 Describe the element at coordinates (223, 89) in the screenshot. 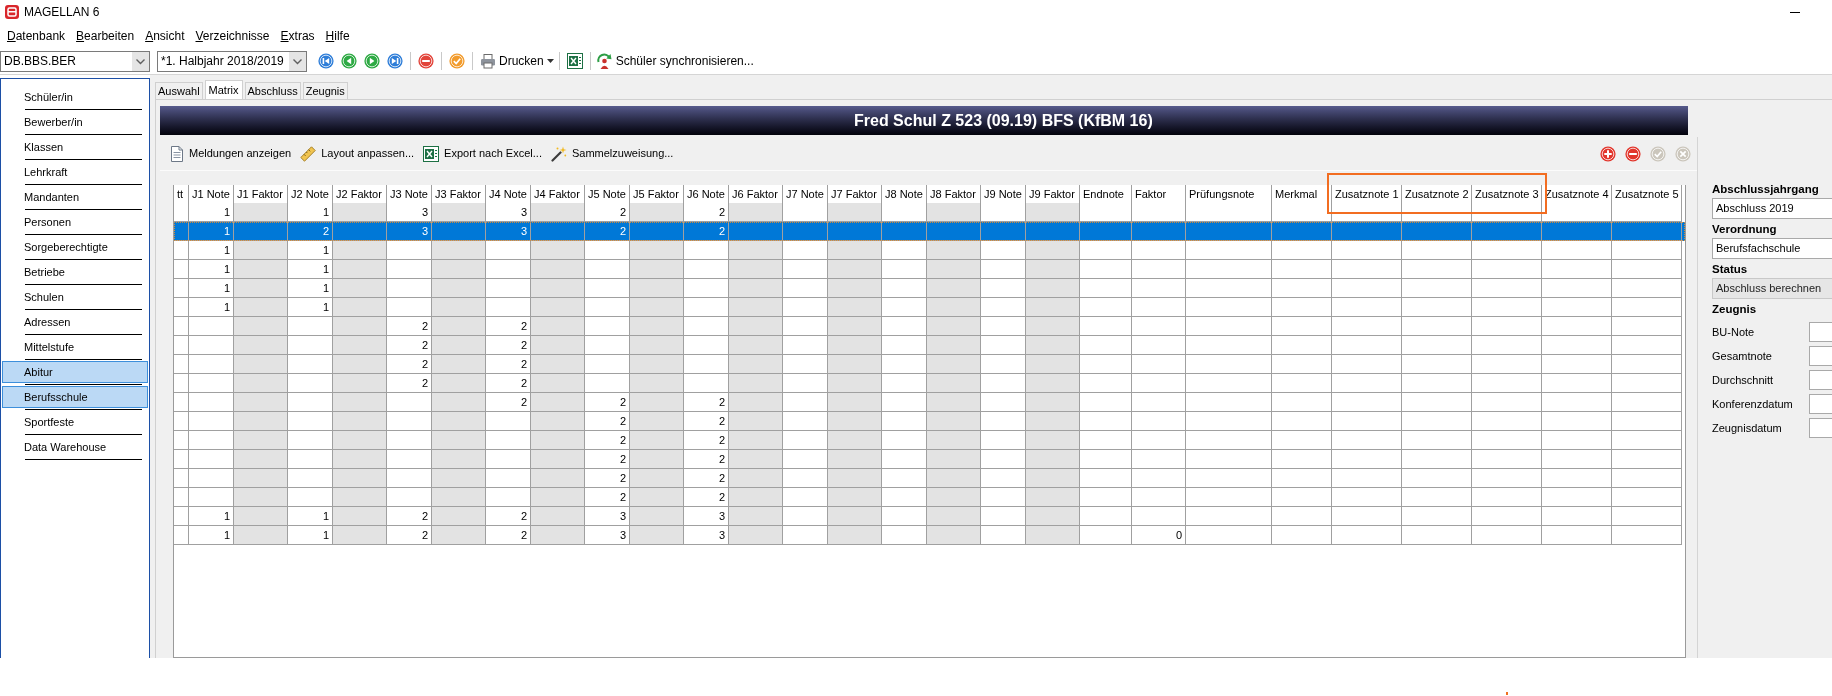

I see `tab: Matrix` at that location.